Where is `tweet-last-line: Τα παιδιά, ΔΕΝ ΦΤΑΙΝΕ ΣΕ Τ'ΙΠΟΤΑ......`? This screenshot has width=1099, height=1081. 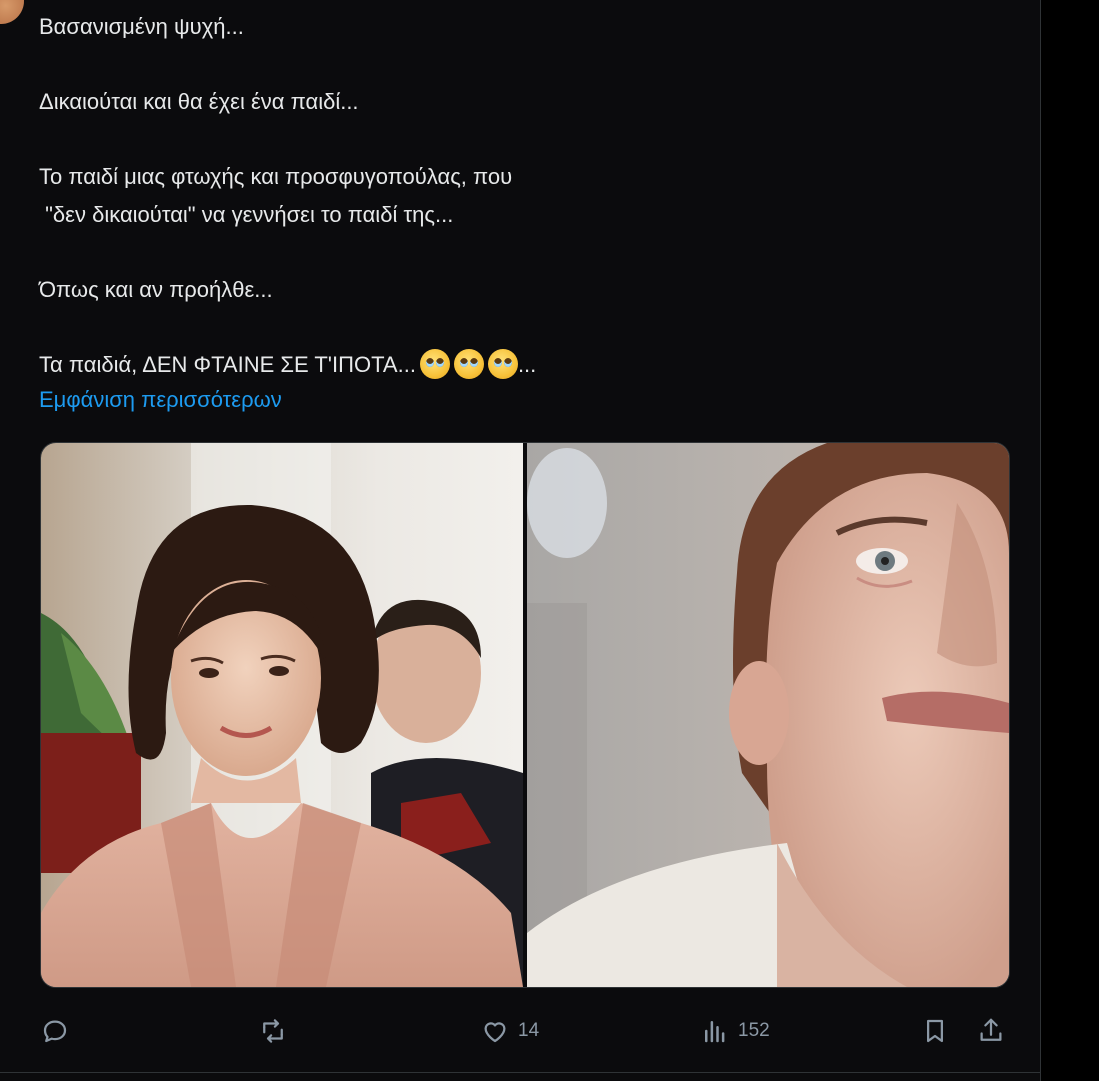 tweet-last-line: Τα παιδιά, ΔΕΝ ΦΤΑΙΝΕ ΣΕ Τ'ΙΠΟΤΑ...... is located at coordinates (529, 365).